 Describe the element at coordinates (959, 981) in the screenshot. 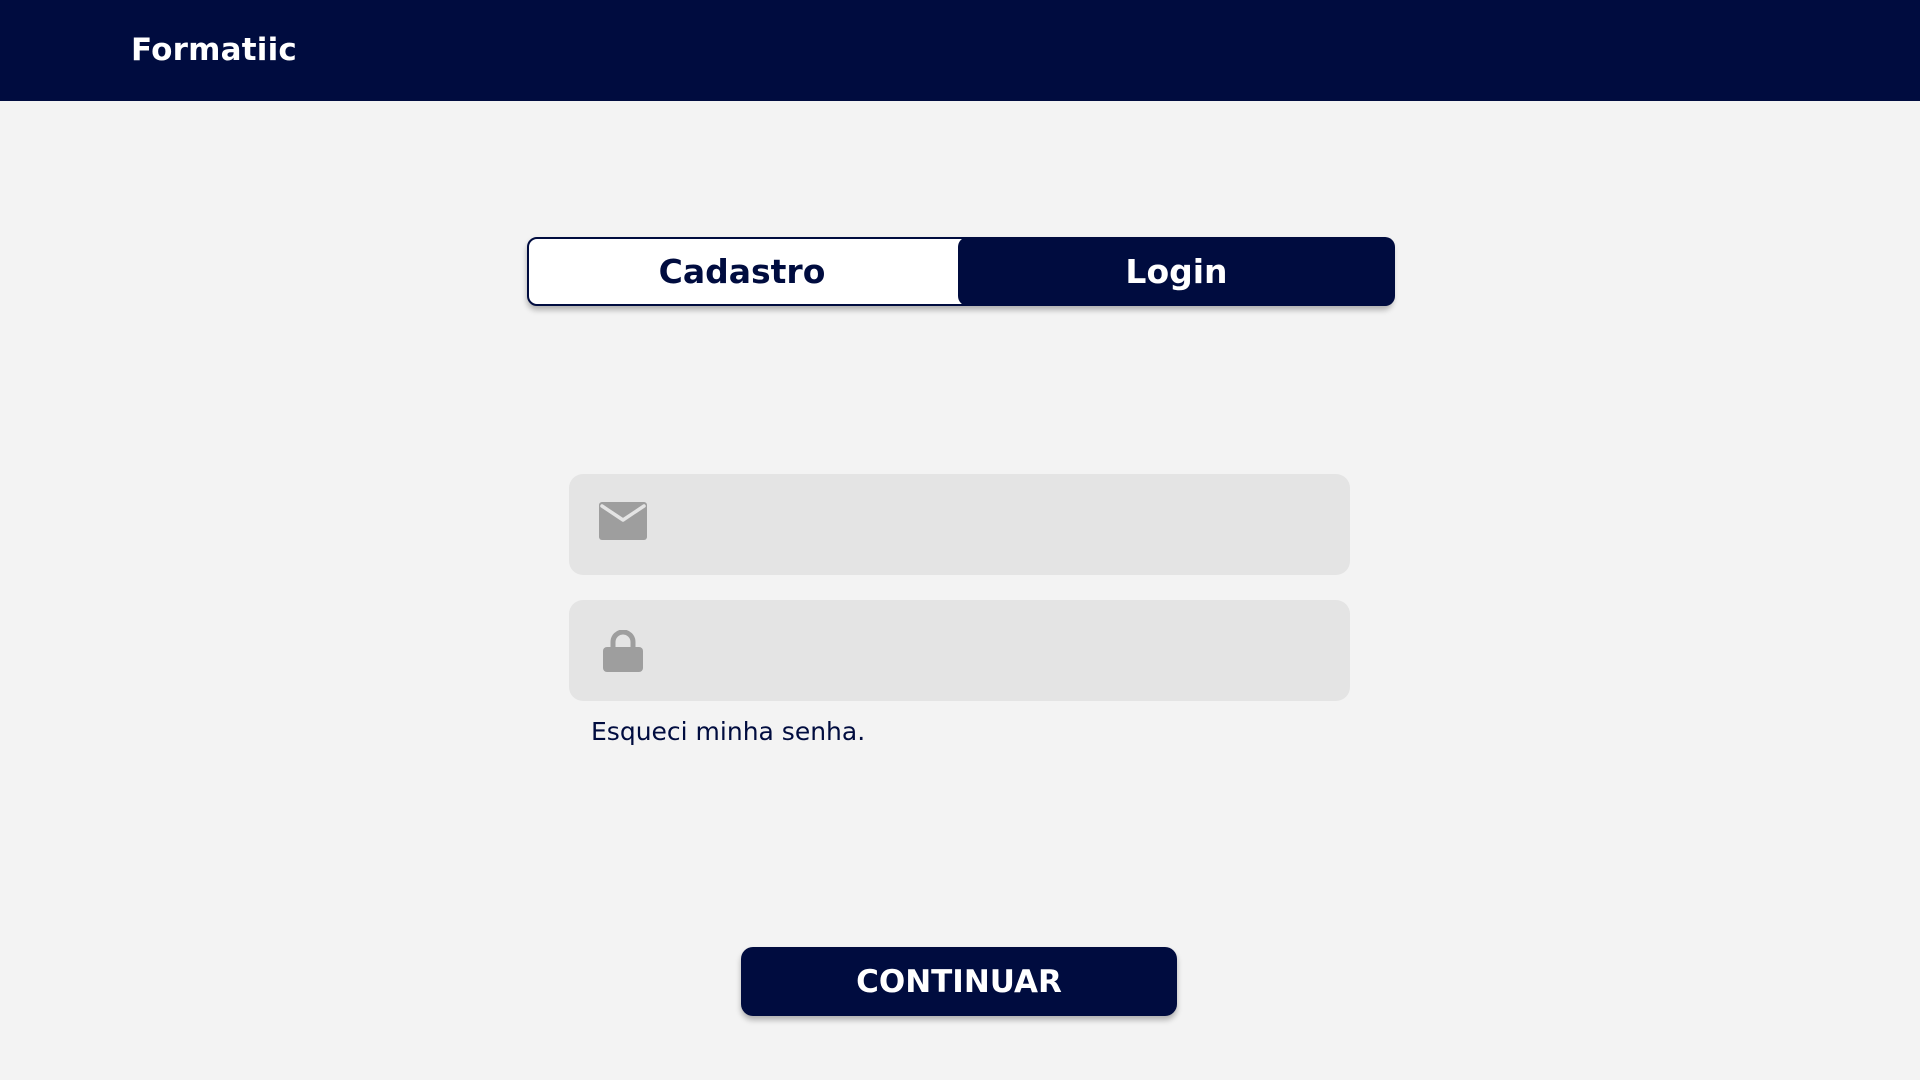

I see `continue-button: CONTINUAR` at that location.